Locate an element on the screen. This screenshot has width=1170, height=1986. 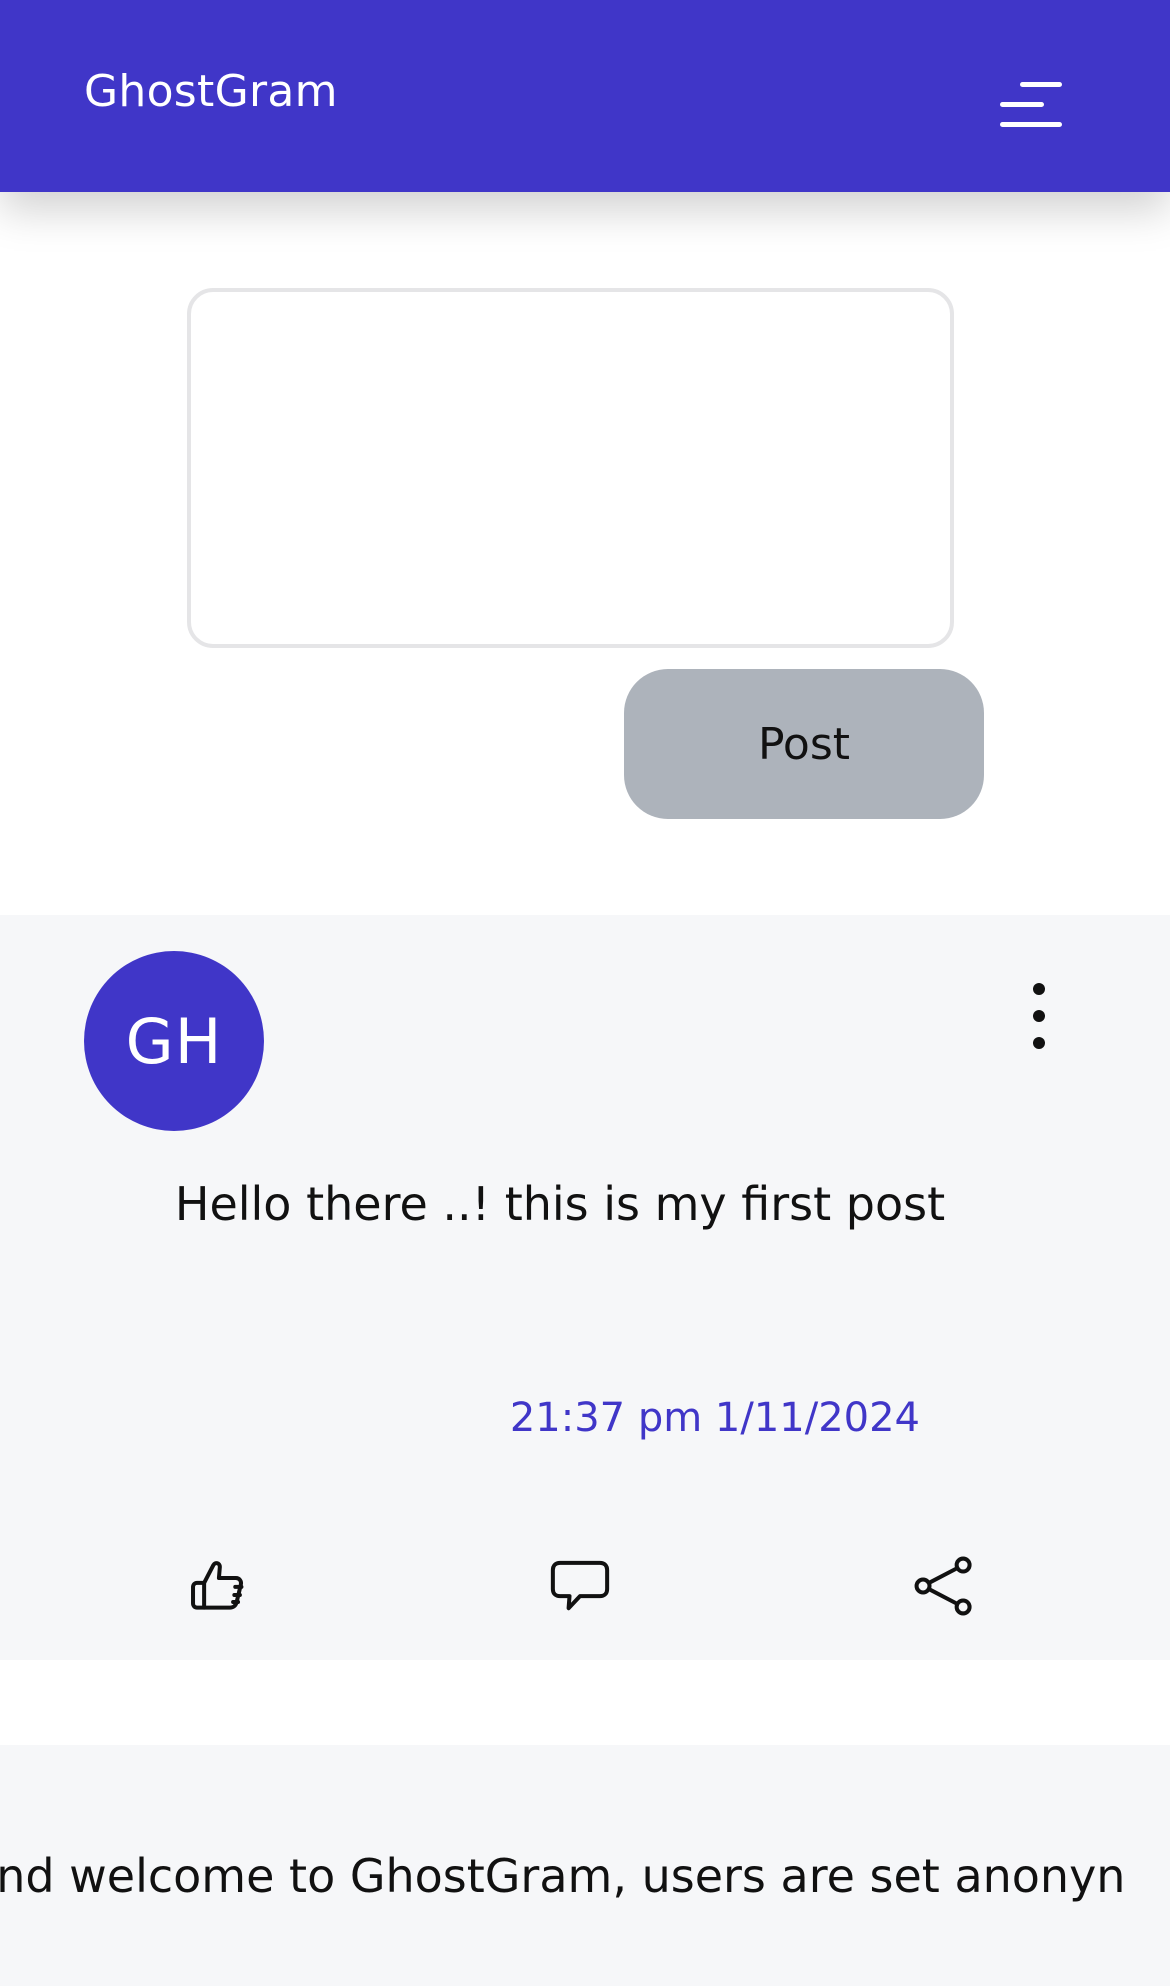
menu-button is located at coordinates (1031, 104).